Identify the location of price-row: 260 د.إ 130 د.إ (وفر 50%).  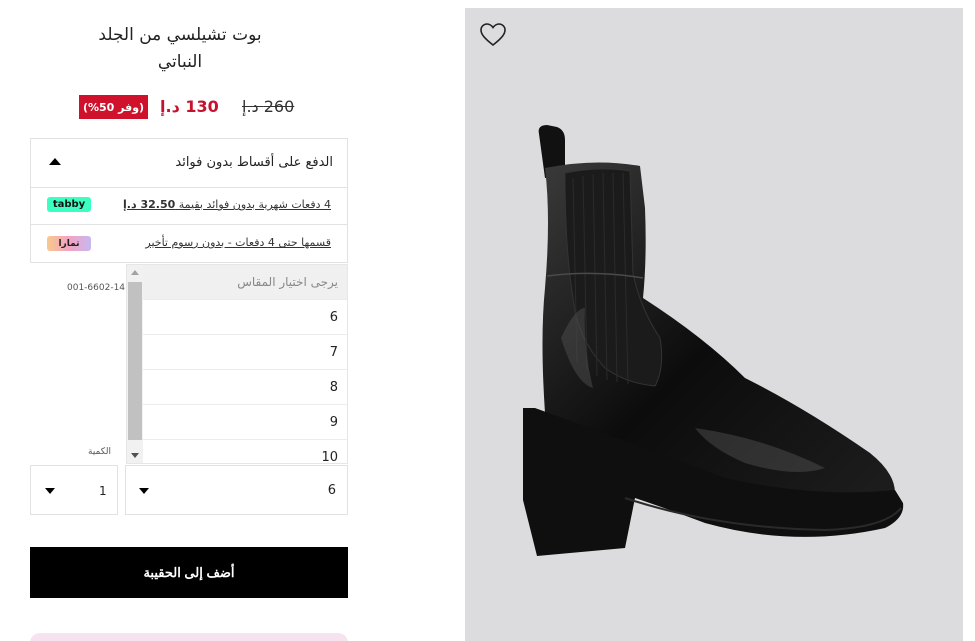
(150, 109).